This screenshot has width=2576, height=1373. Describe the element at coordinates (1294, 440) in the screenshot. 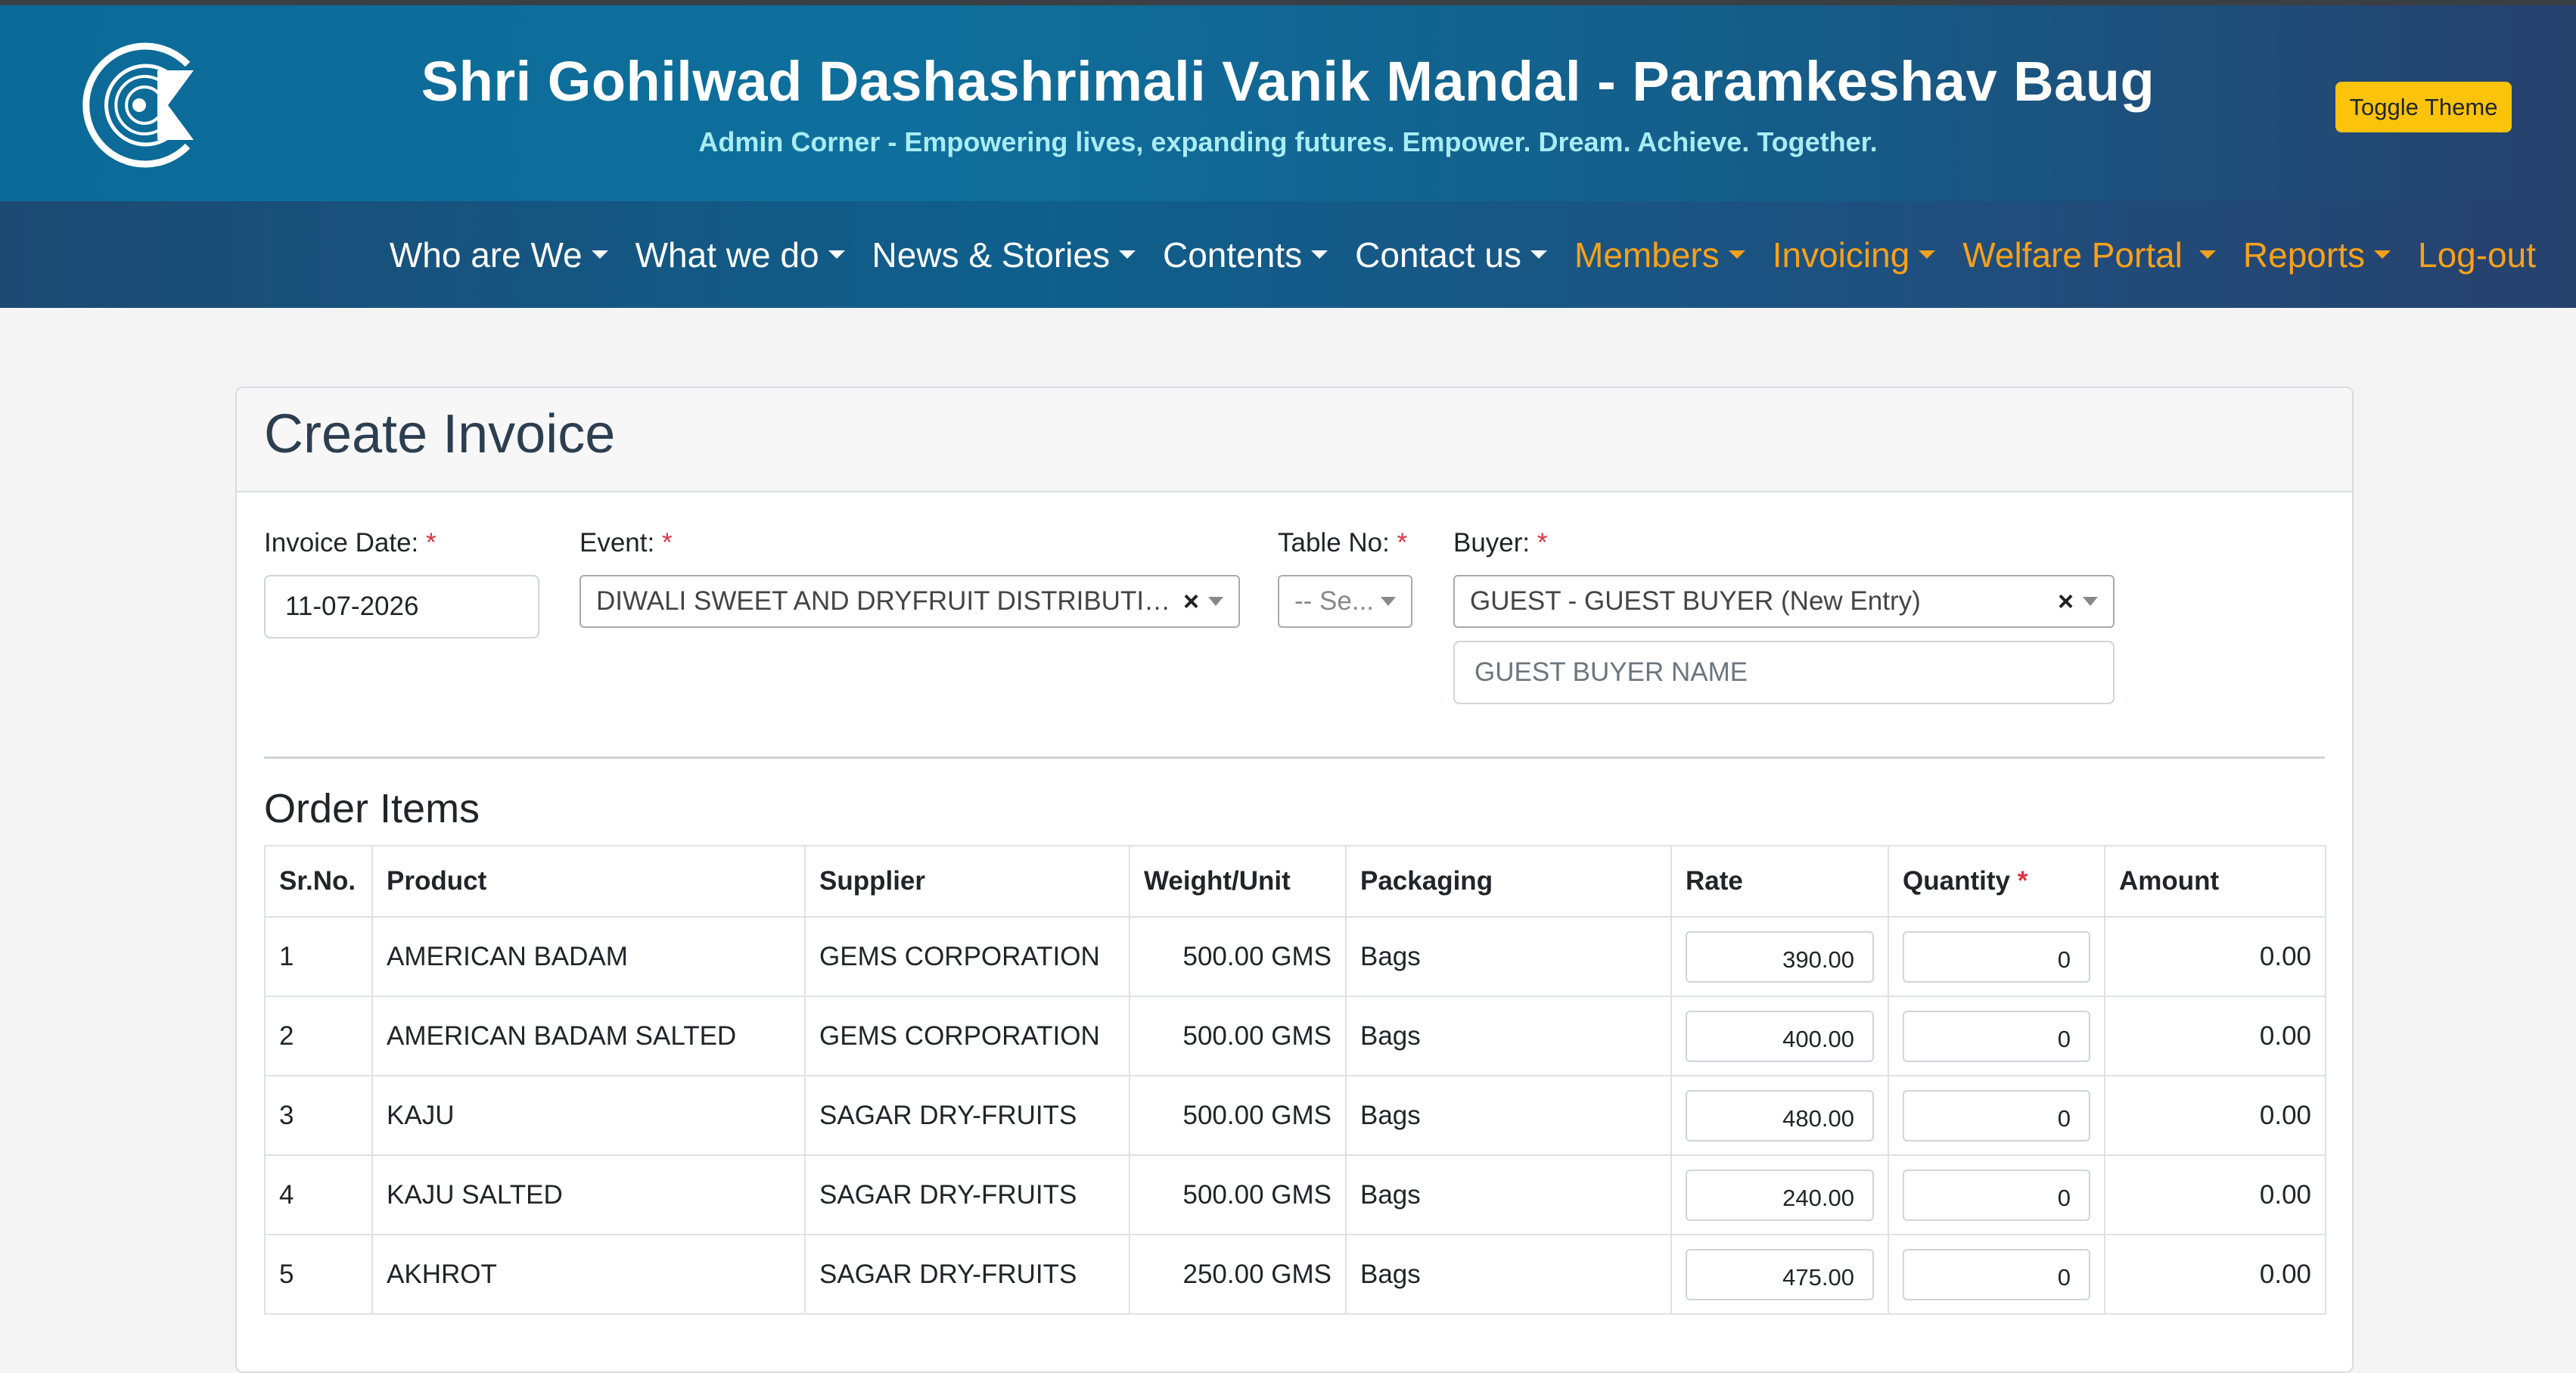

I see `card-header: Create Invoice` at that location.